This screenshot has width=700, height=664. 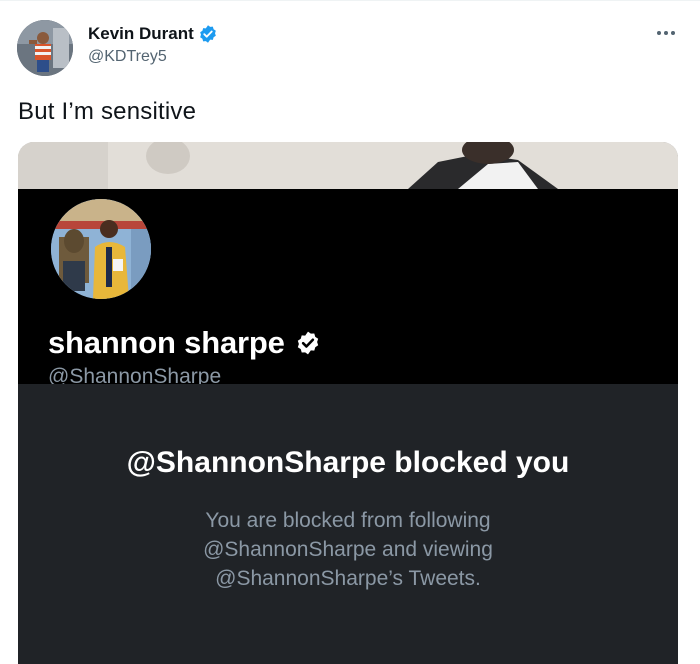 I want to click on author-name-row: Kevin Durant, so click(x=153, y=34).